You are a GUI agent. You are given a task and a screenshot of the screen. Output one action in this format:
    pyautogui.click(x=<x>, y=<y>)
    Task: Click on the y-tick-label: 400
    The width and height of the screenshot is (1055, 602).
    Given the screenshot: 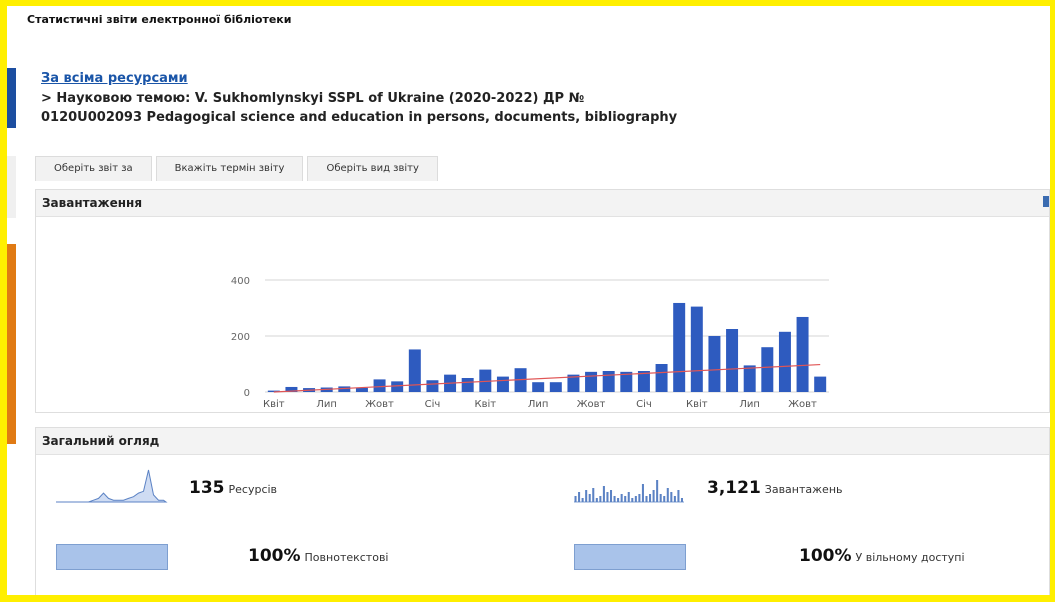 What is the action you would take?
    pyautogui.click(x=240, y=281)
    